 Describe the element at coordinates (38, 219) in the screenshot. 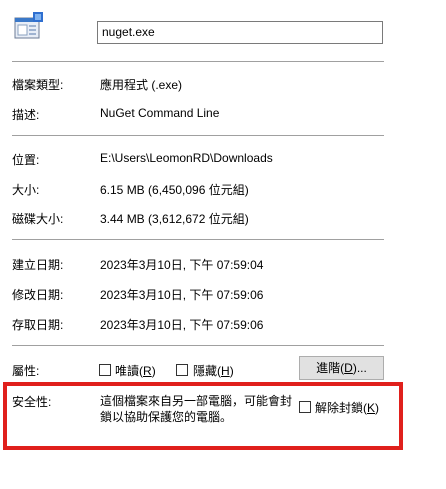

I see `disk-size-label: 磁碟大小:` at that location.